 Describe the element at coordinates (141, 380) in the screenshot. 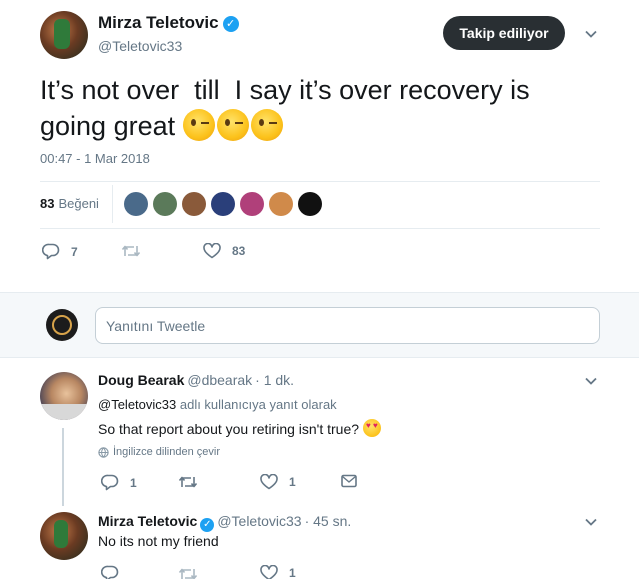

I see `reply-author-name: Doug Bearak` at that location.